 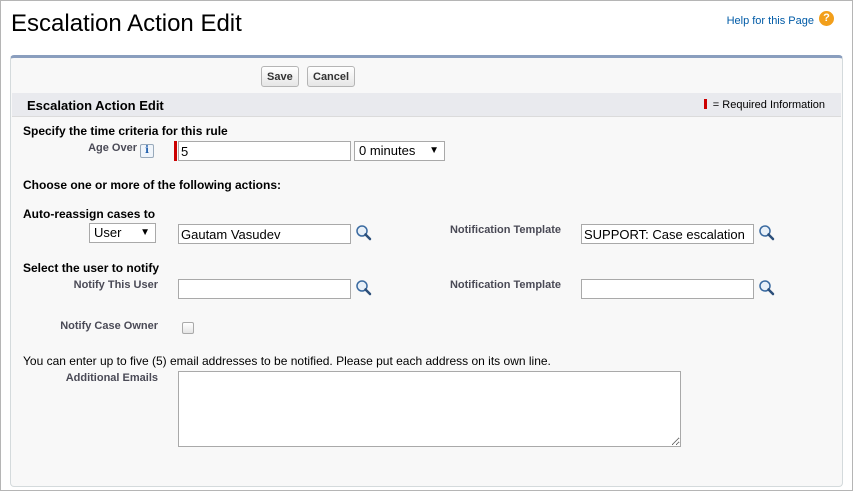 I want to click on reassign-template-label: Notification Template, so click(x=505, y=230).